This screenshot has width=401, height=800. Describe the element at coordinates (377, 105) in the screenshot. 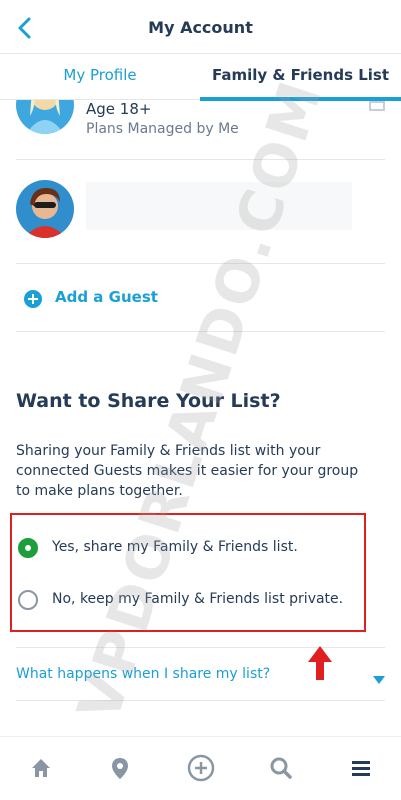

I see `edit-icon` at that location.